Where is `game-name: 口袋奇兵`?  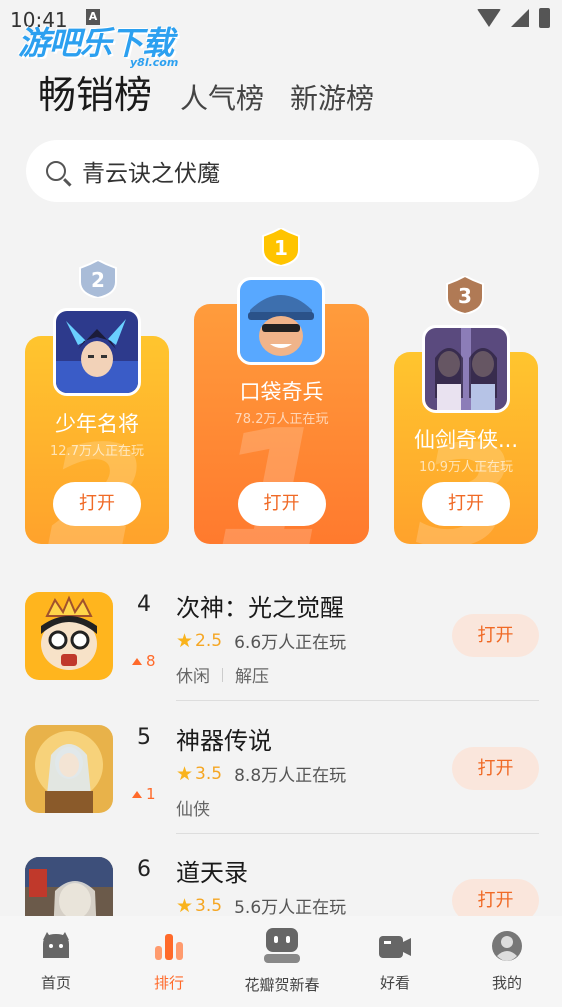 game-name: 口袋奇兵 is located at coordinates (281, 392).